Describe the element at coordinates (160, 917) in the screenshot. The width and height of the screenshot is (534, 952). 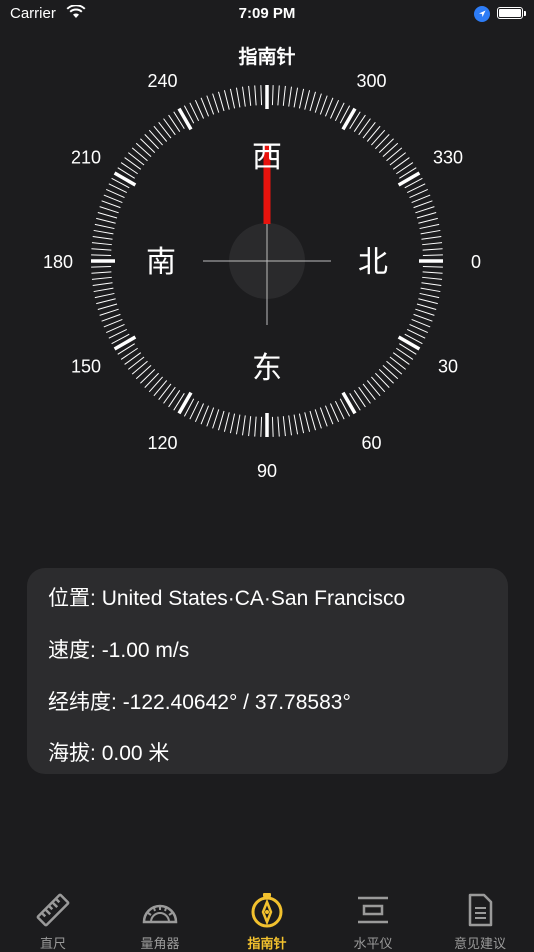
I see `tab-protractor: 量角器` at that location.